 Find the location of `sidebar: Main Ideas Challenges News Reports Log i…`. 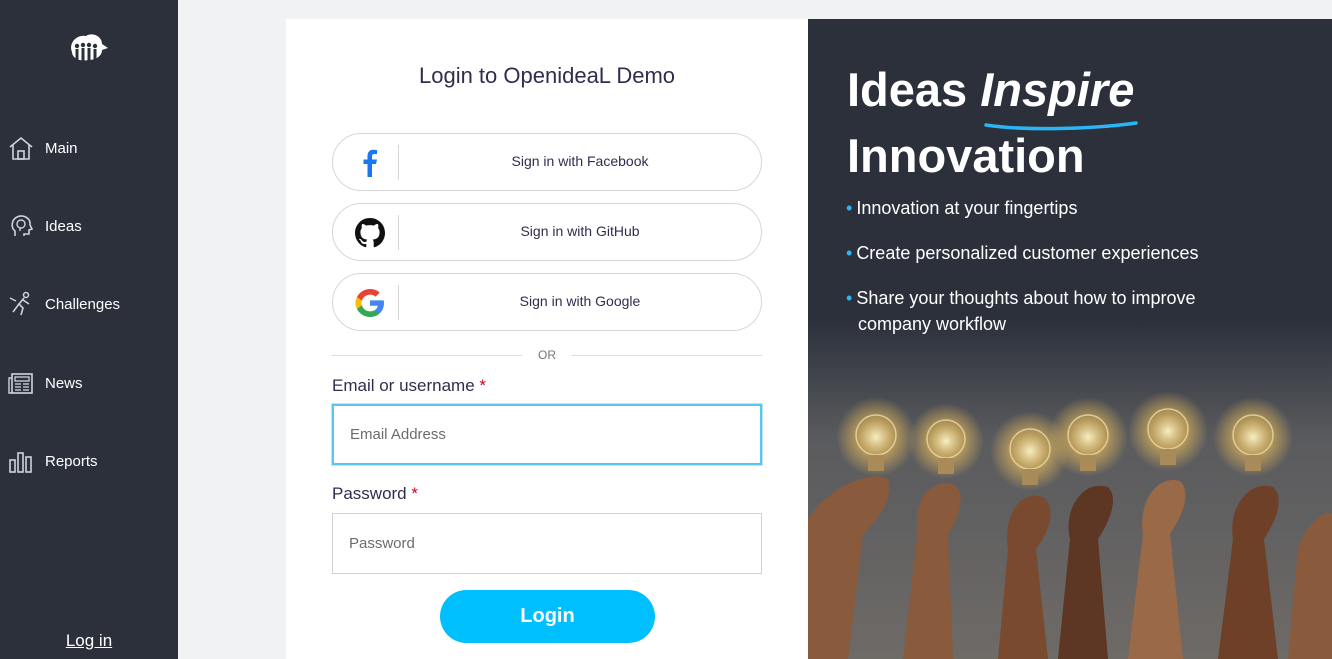

sidebar: Main Ideas Challenges News Reports Log i… is located at coordinates (89, 329).